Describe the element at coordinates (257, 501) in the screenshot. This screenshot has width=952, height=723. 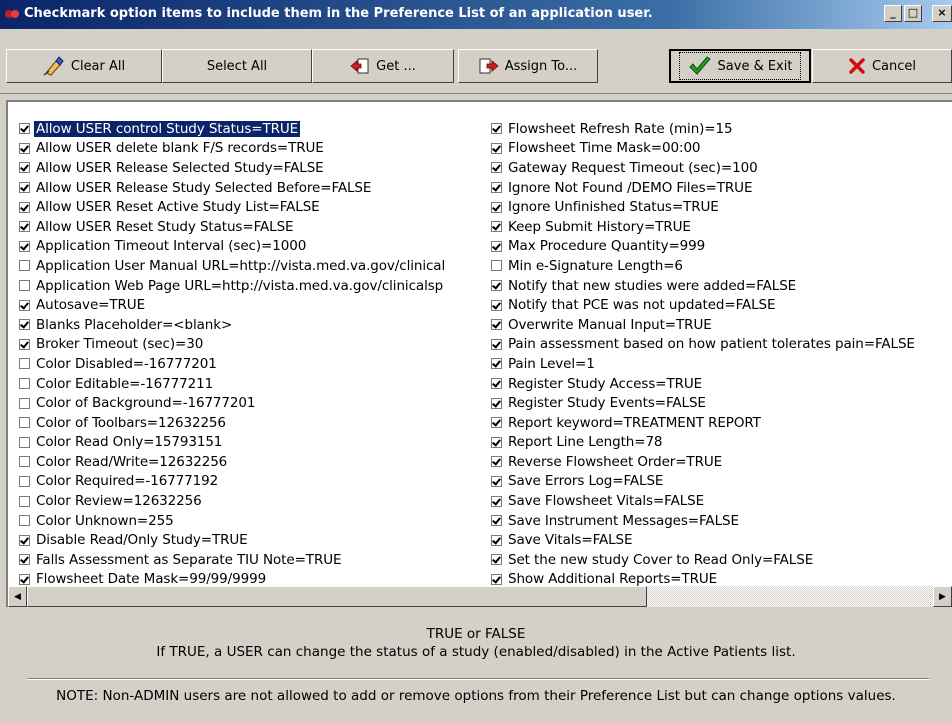
I see `option-item: Color Review=12632256` at that location.